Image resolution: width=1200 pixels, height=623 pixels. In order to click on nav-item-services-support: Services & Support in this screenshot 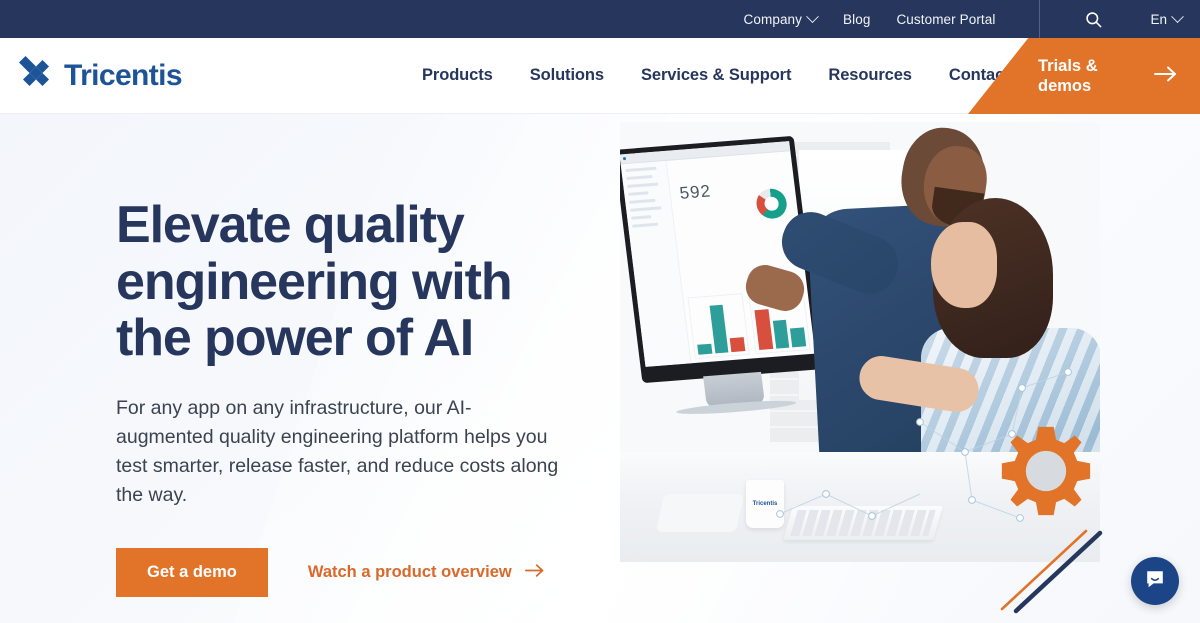, I will do `click(716, 75)`.